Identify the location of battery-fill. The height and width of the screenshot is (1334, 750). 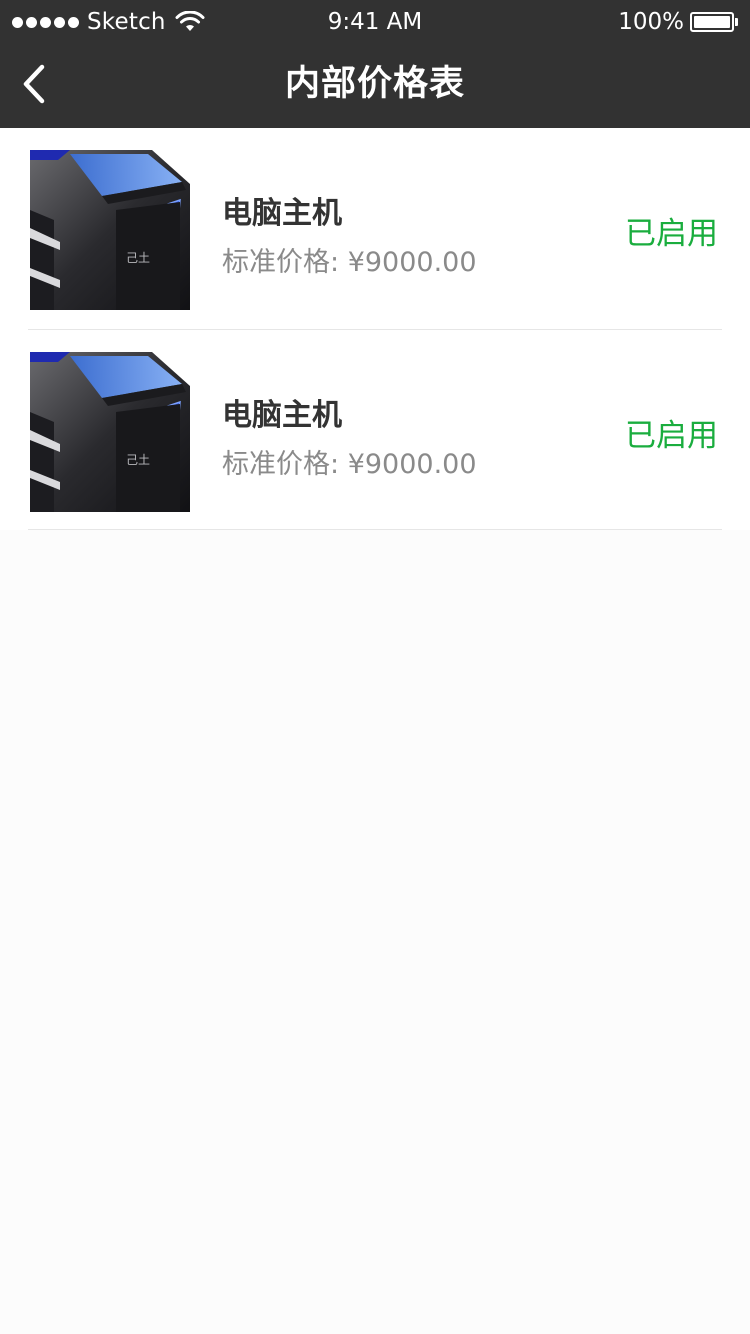
(712, 22).